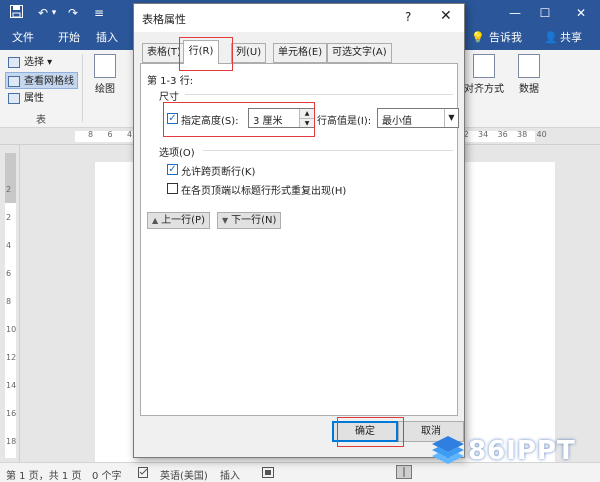 The height and width of the screenshot is (482, 600). What do you see at coordinates (11, 441) in the screenshot?
I see `ruler-number: 18` at bounding box center [11, 441].